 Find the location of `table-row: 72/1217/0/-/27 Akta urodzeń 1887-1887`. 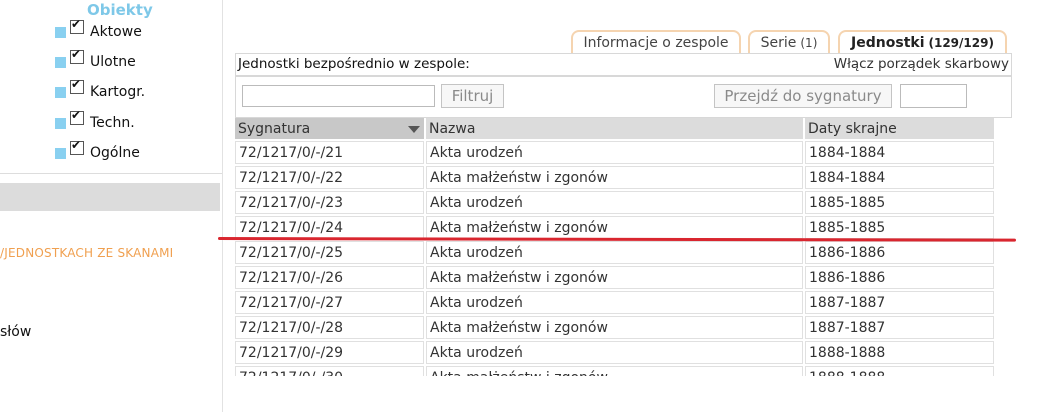

table-row: 72/1217/0/-/27 Akta urodzeń 1887-1887 is located at coordinates (614, 302).